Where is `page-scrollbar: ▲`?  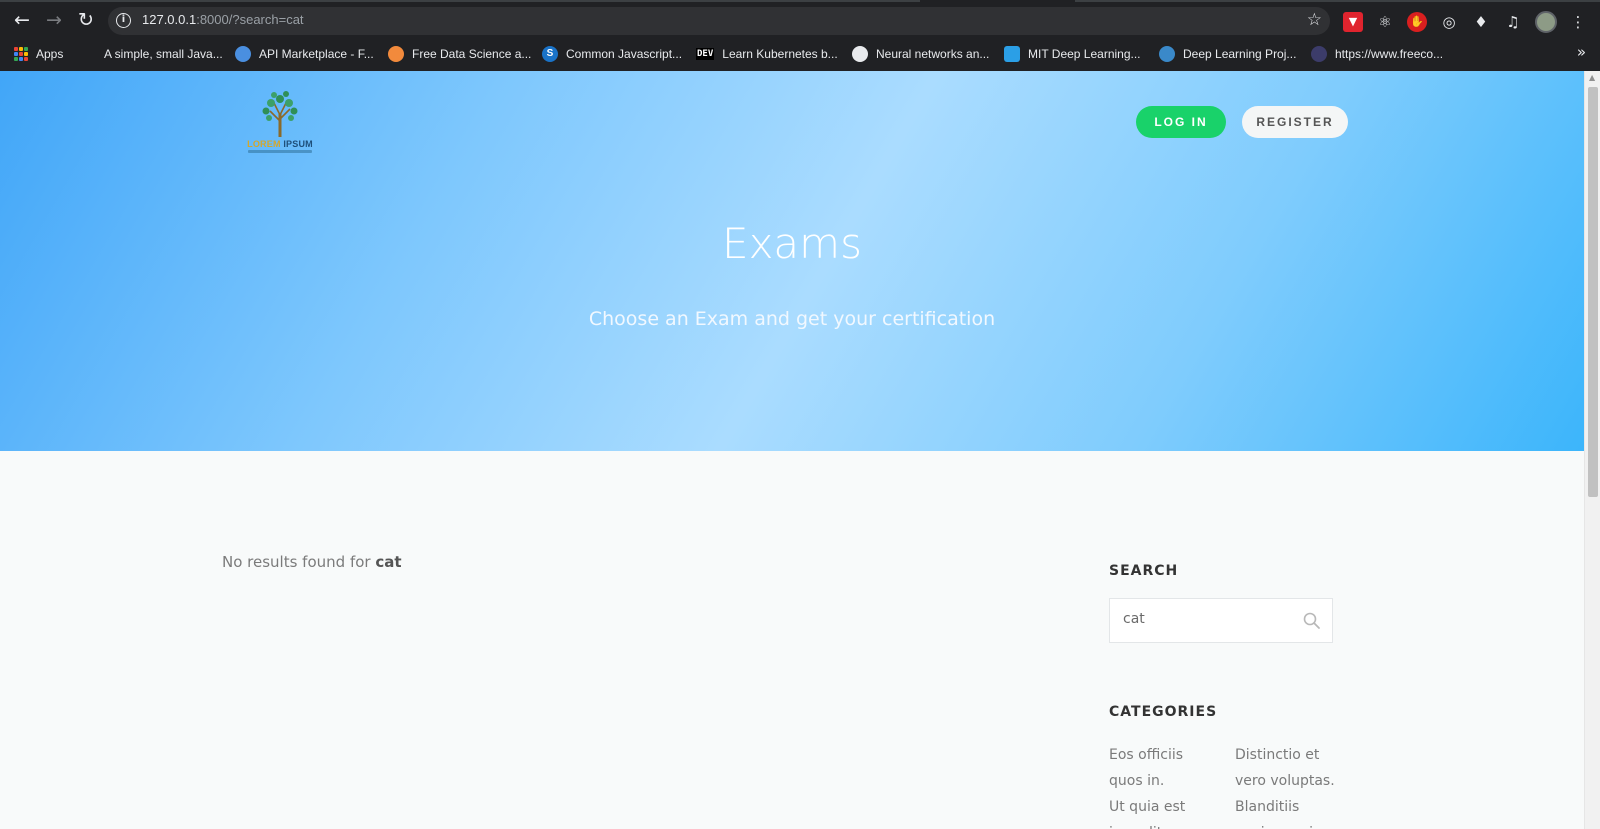
page-scrollbar: ▲ is located at coordinates (1592, 450).